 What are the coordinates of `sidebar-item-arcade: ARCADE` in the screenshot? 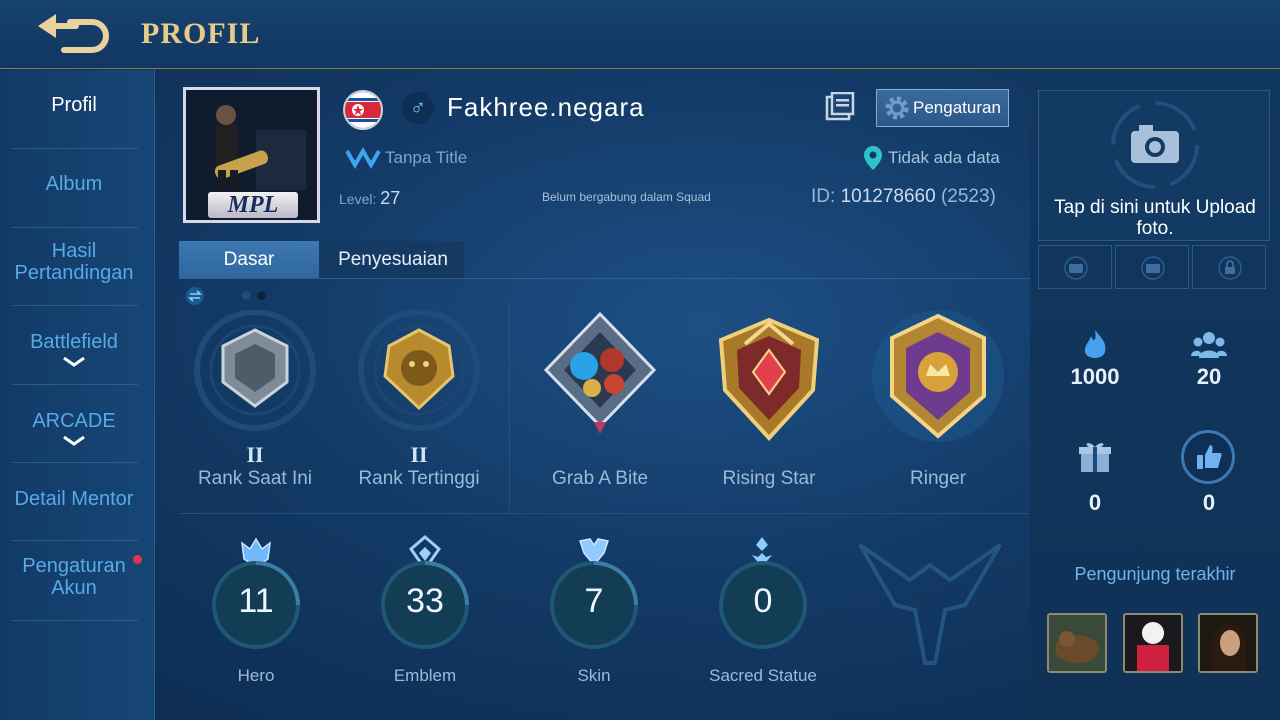 It's located at (74, 428).